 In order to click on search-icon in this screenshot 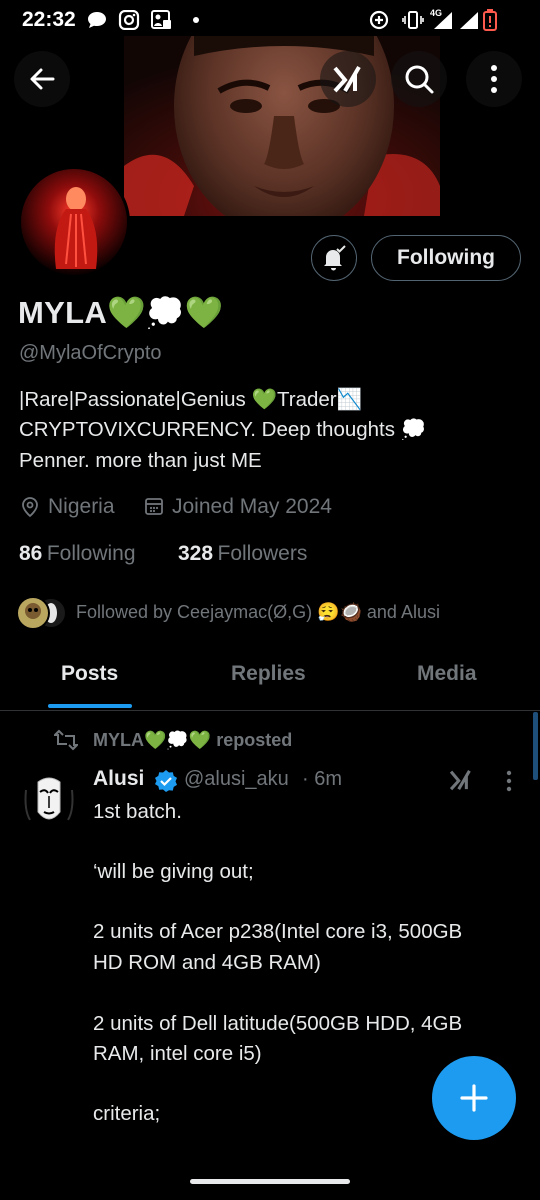, I will do `click(419, 79)`.